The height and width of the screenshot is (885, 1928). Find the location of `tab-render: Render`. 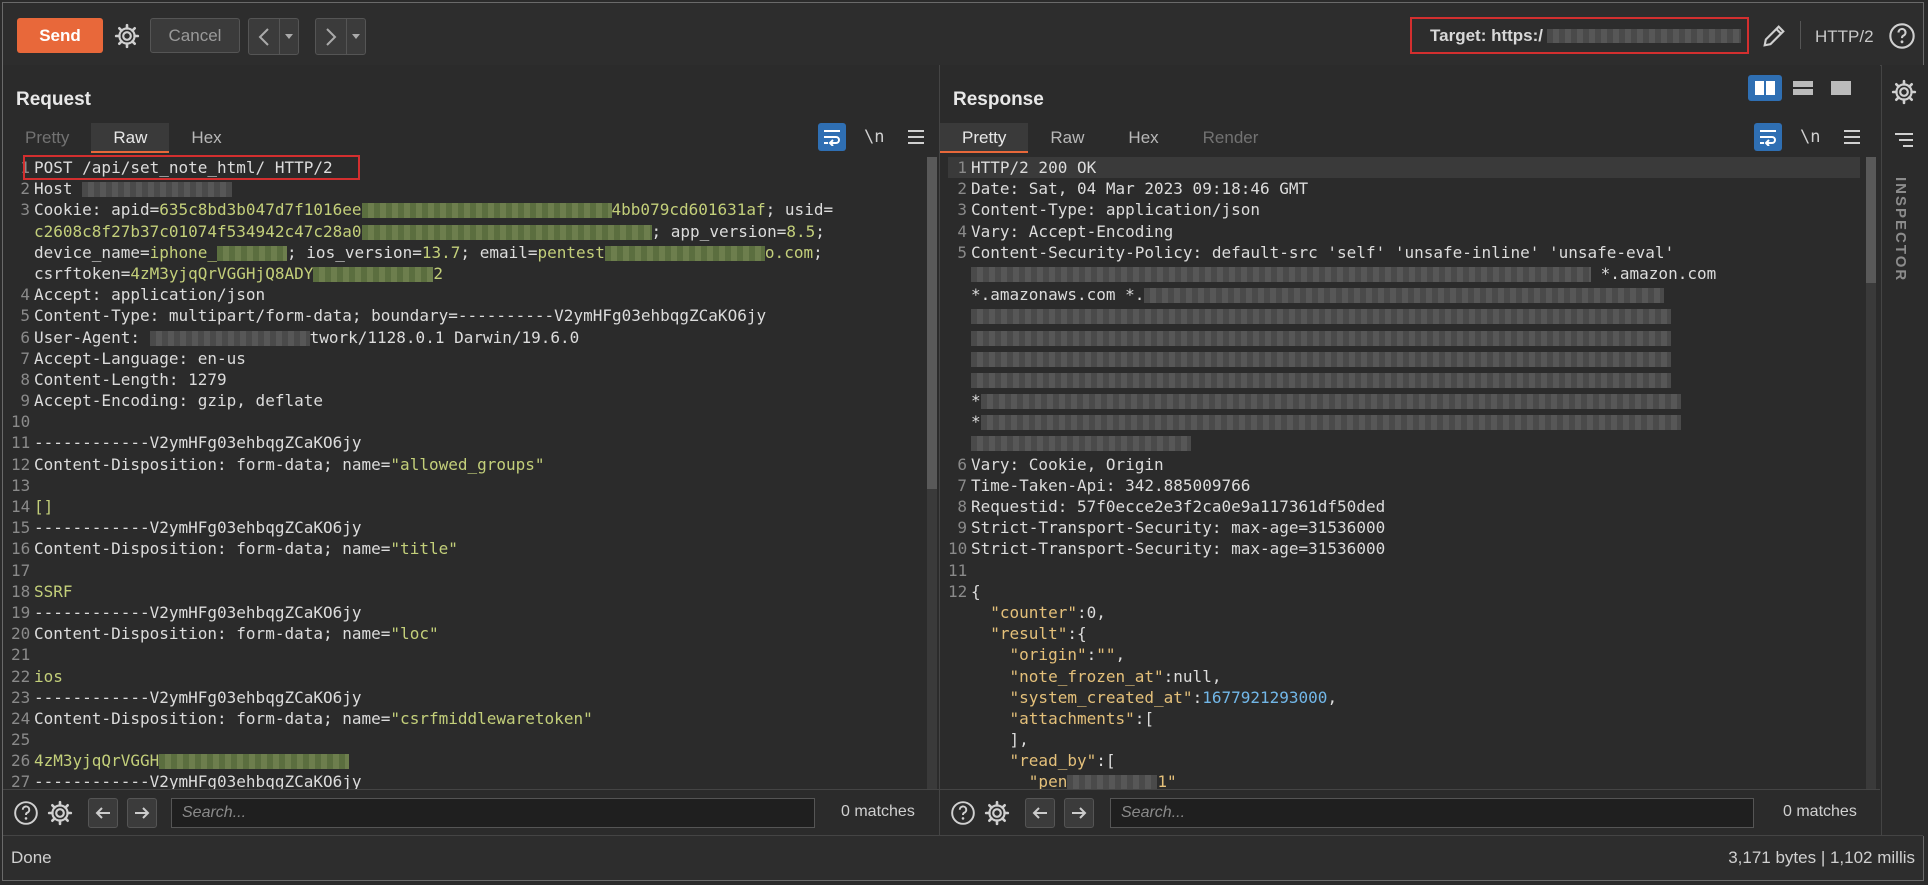

tab-render: Render is located at coordinates (1231, 138).